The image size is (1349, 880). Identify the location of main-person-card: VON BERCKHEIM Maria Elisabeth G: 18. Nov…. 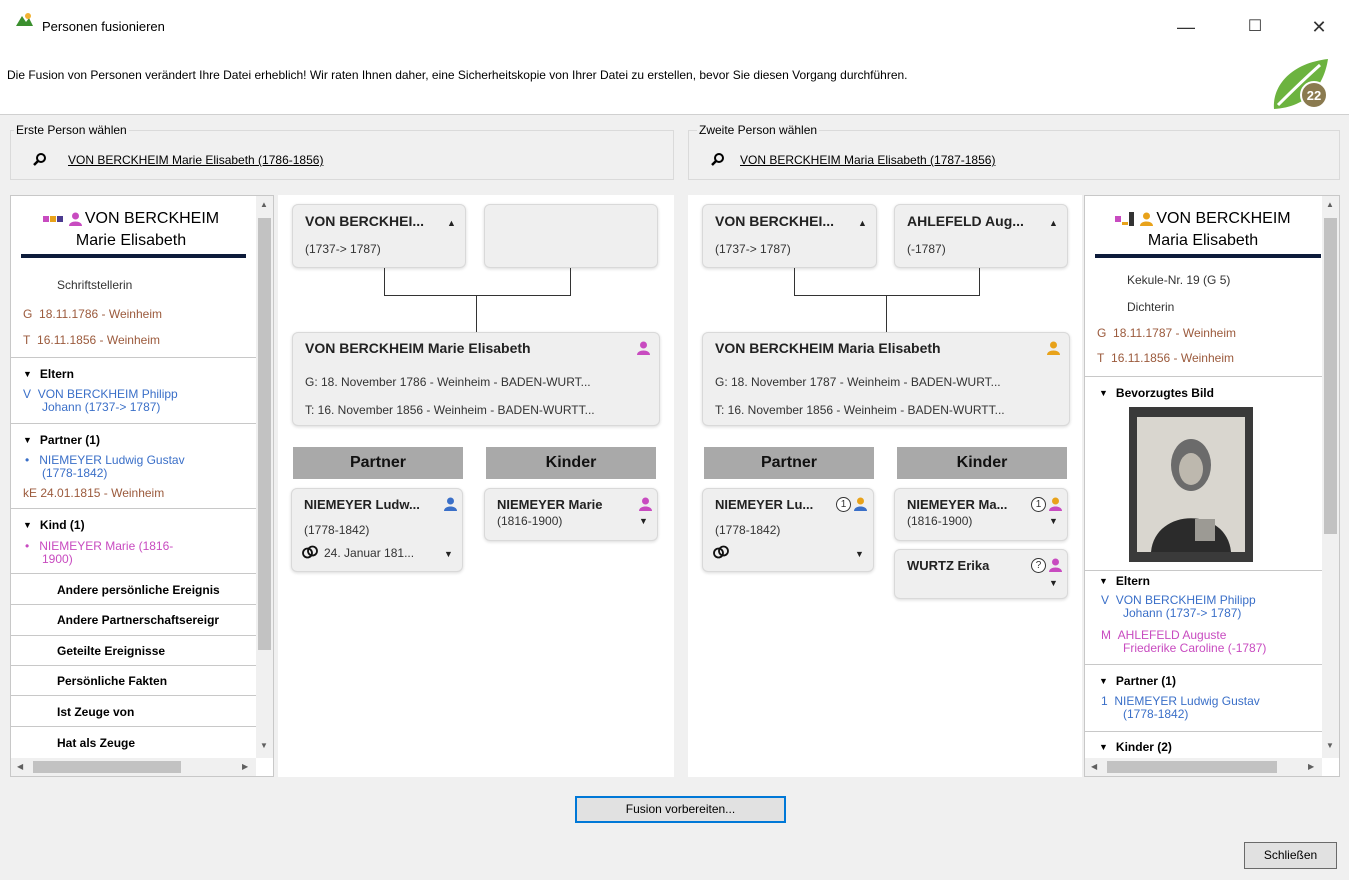
(886, 379).